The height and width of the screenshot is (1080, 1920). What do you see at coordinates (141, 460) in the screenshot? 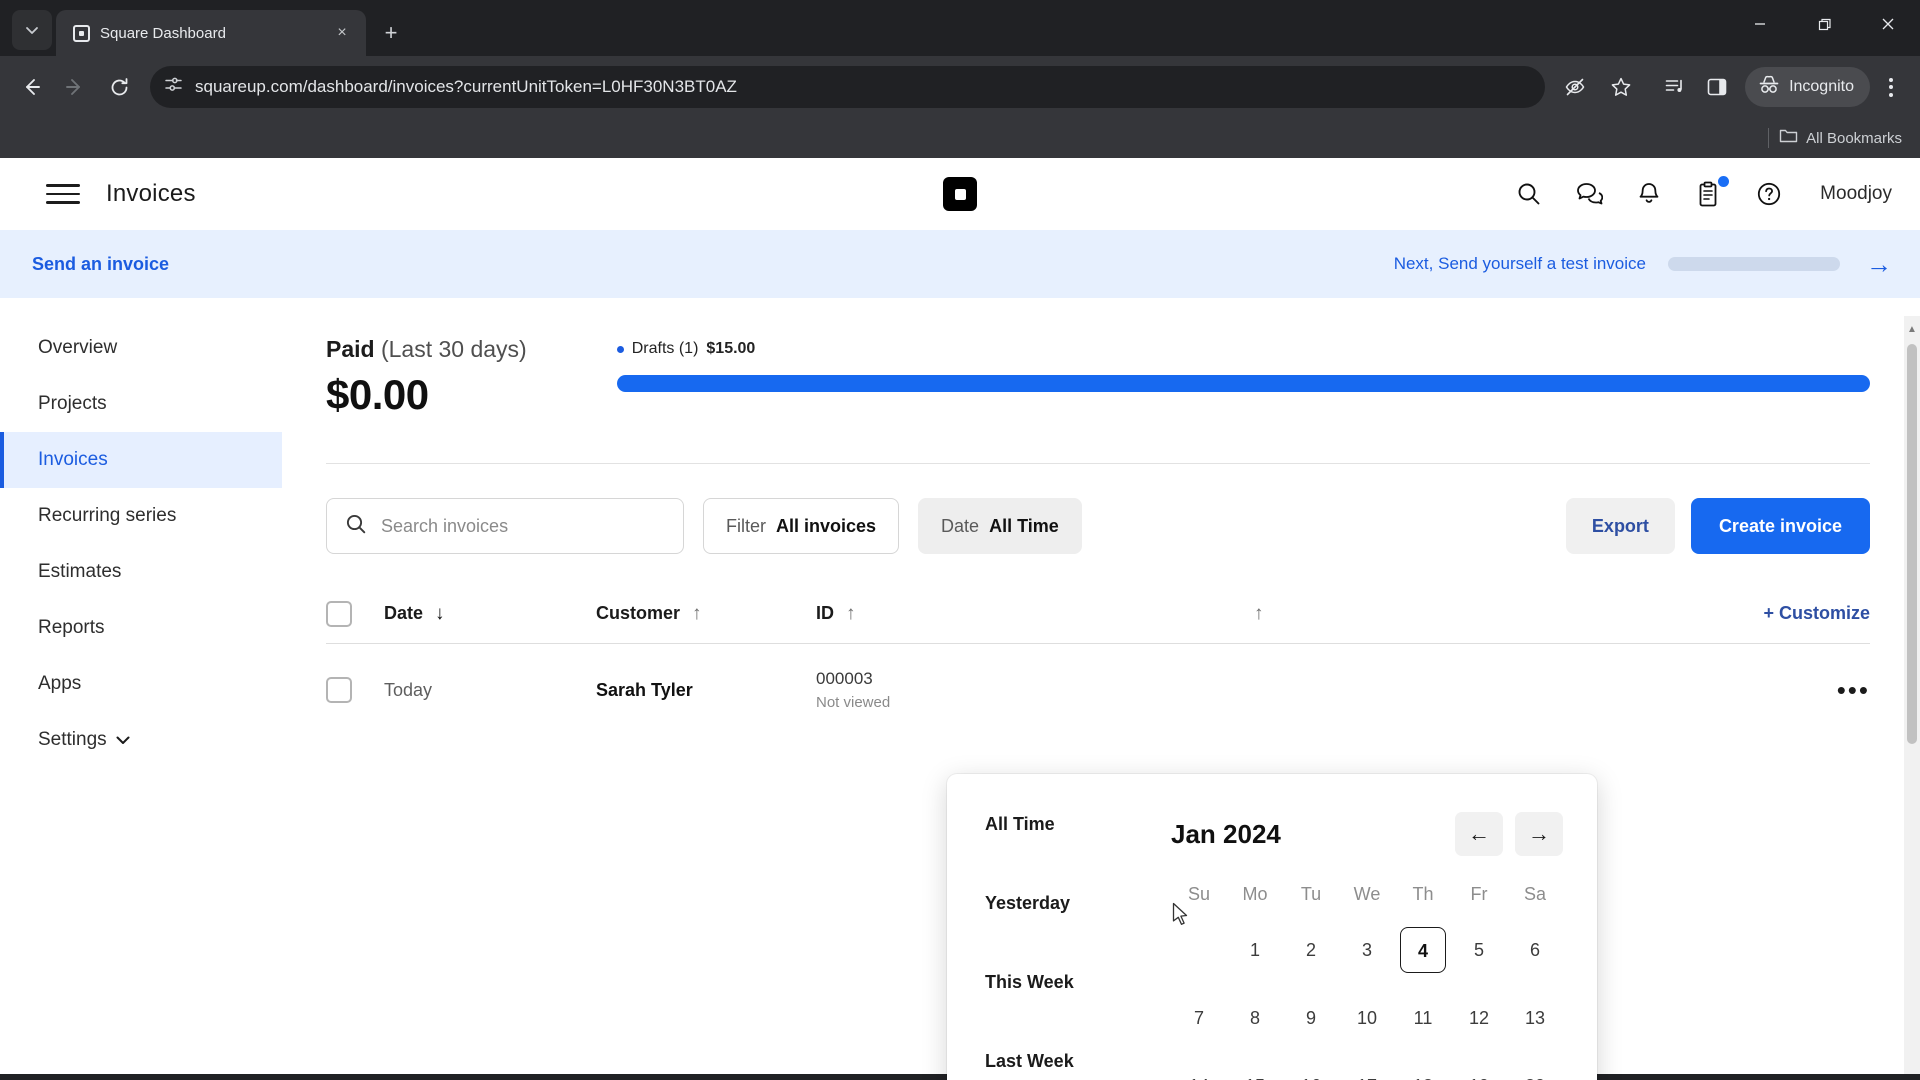
I see `sidebar-item-invoices: Invoices` at bounding box center [141, 460].